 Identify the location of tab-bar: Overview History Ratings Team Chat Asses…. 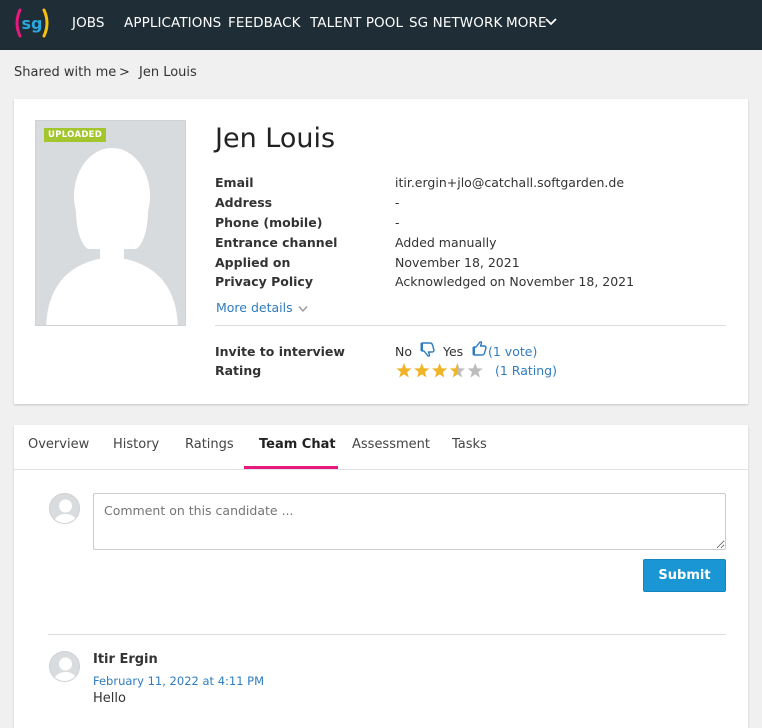
(381, 447).